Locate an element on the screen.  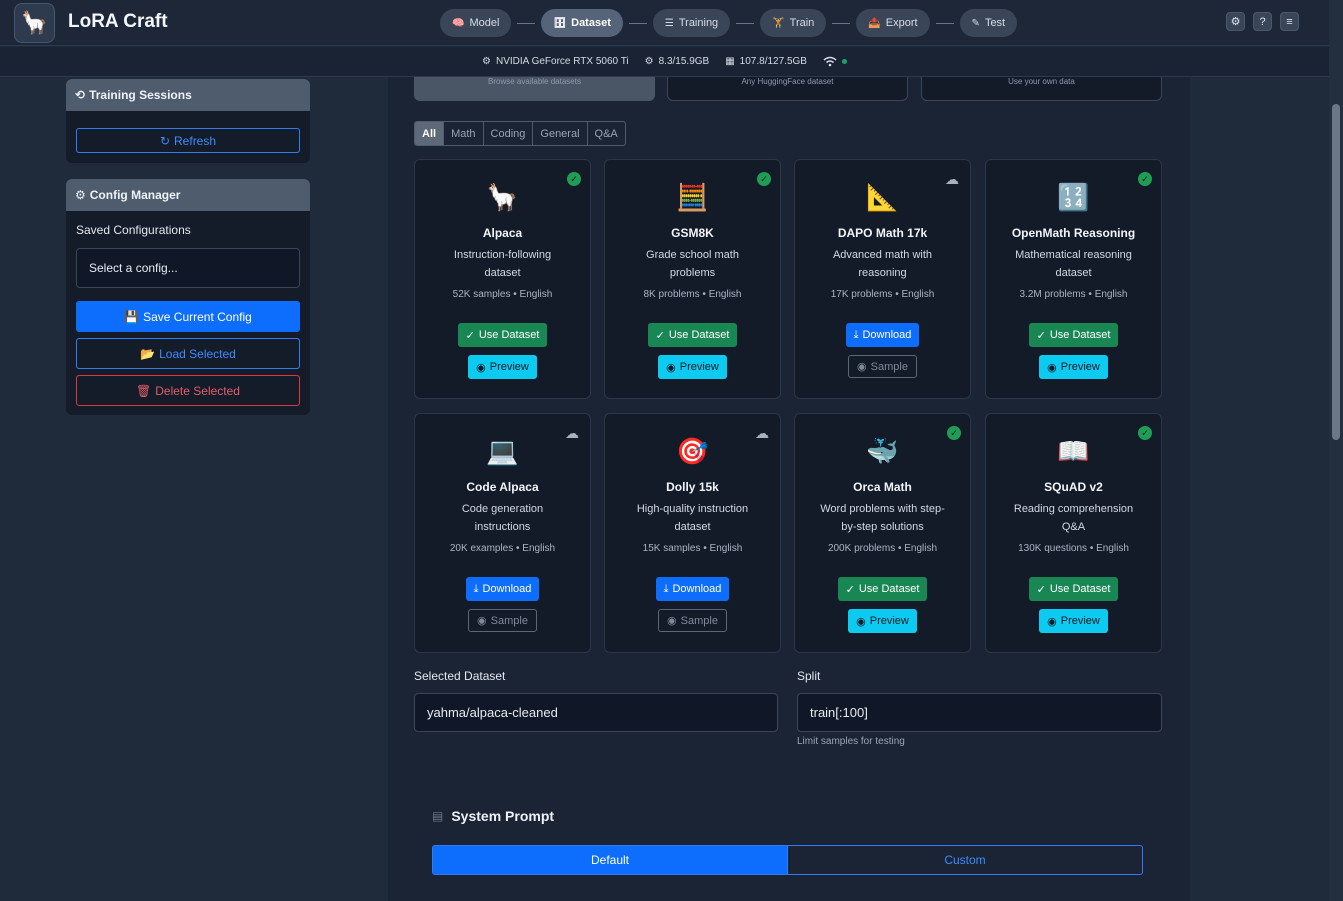
source-caption: Browse available datasets is located at coordinates (534, 81).